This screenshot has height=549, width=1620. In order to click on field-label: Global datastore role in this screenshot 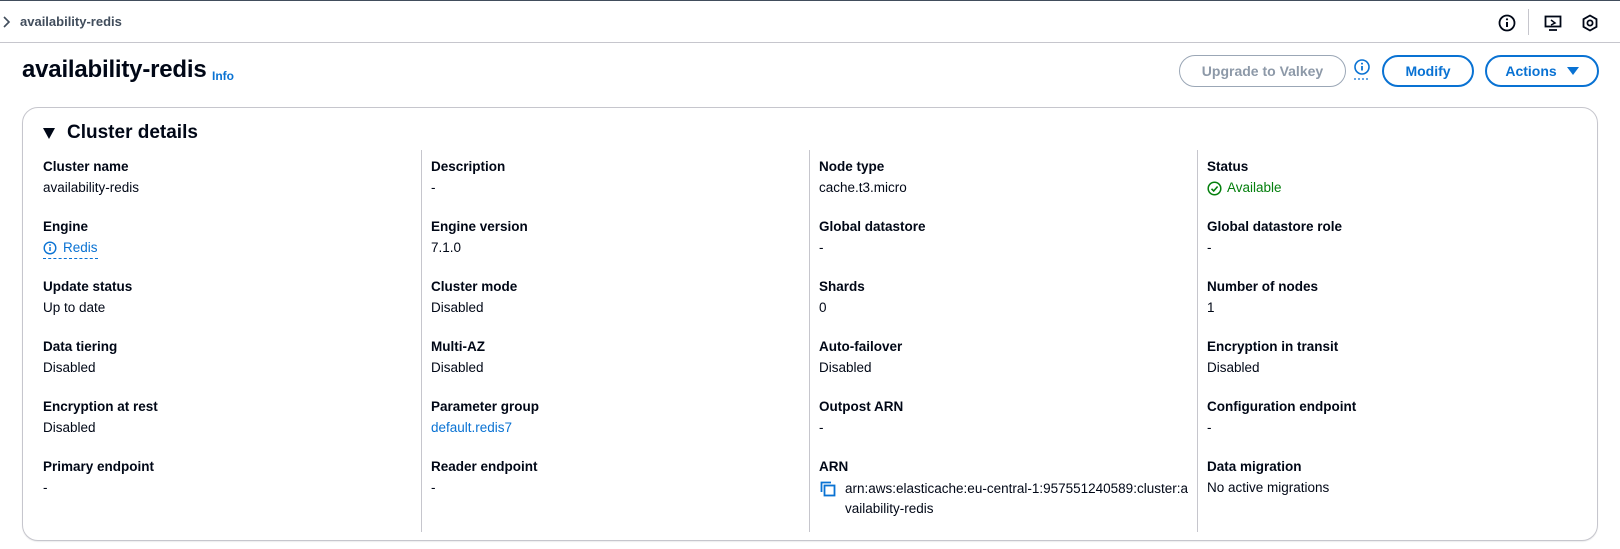, I will do `click(1275, 226)`.